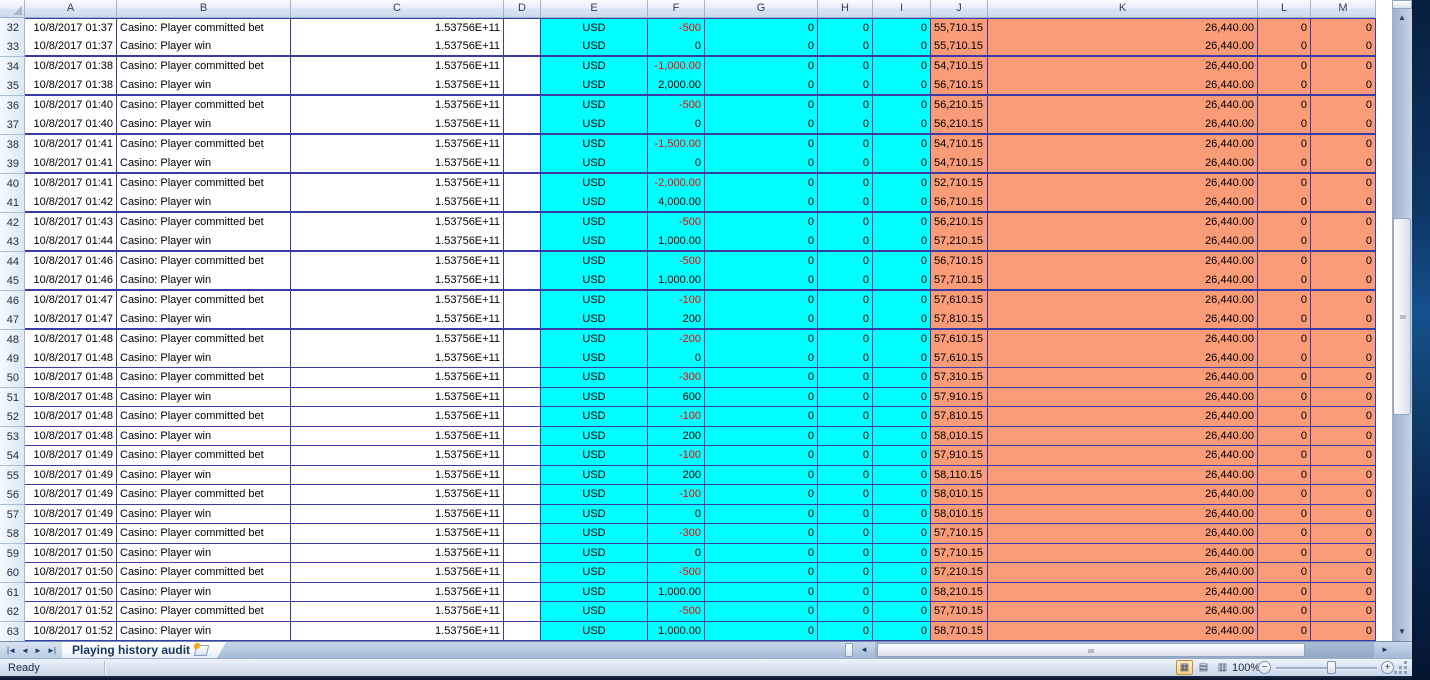 The width and height of the screenshot is (1430, 680). I want to click on cell-datetime: 10/8/2017 01:46, so click(71, 281).